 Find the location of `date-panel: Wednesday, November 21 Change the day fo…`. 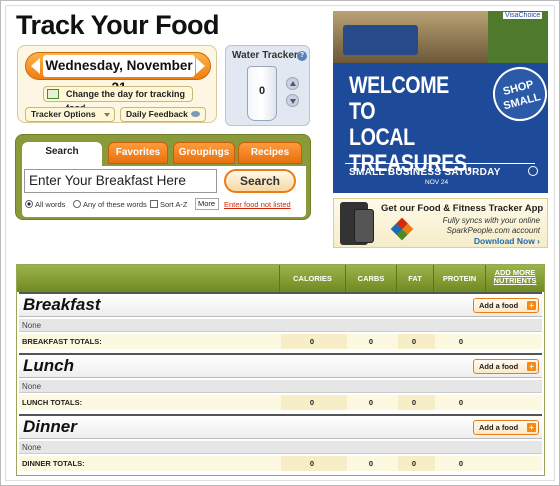

date-panel: Wednesday, November 21 Change the day fo… is located at coordinates (117, 84).